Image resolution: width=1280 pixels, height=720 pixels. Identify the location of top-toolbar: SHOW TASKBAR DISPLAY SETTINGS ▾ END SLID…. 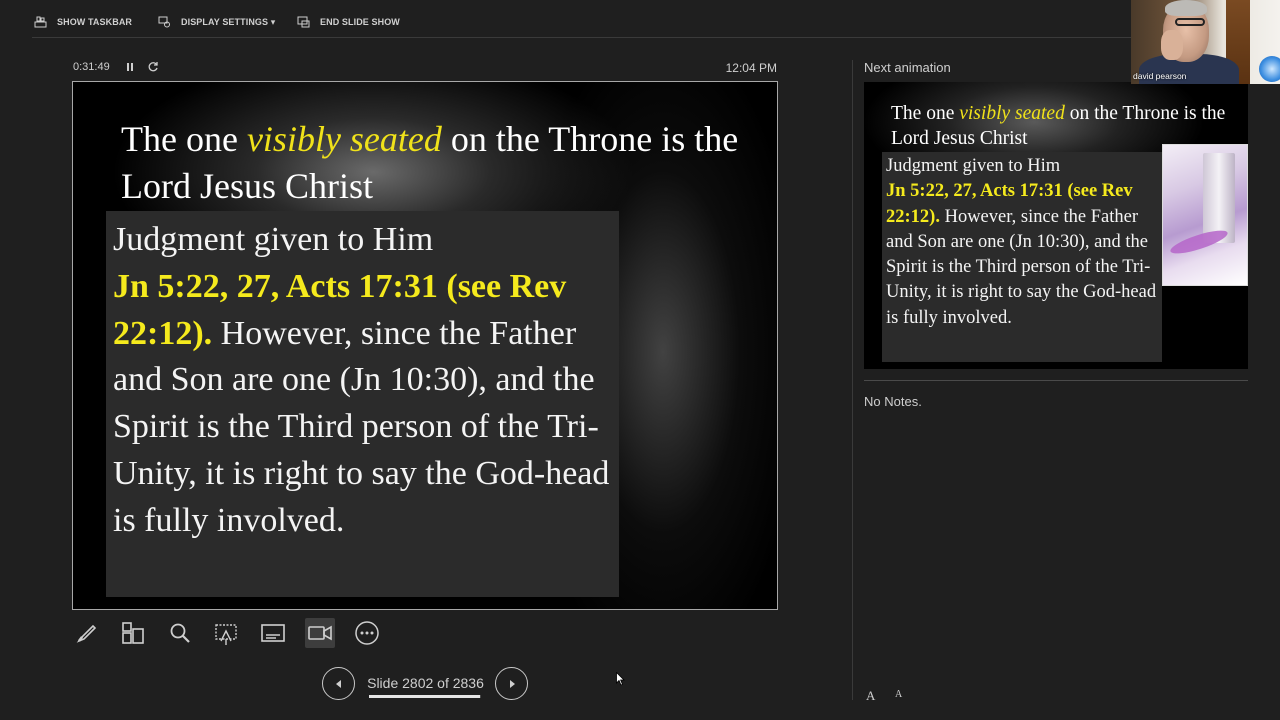
(640, 19).